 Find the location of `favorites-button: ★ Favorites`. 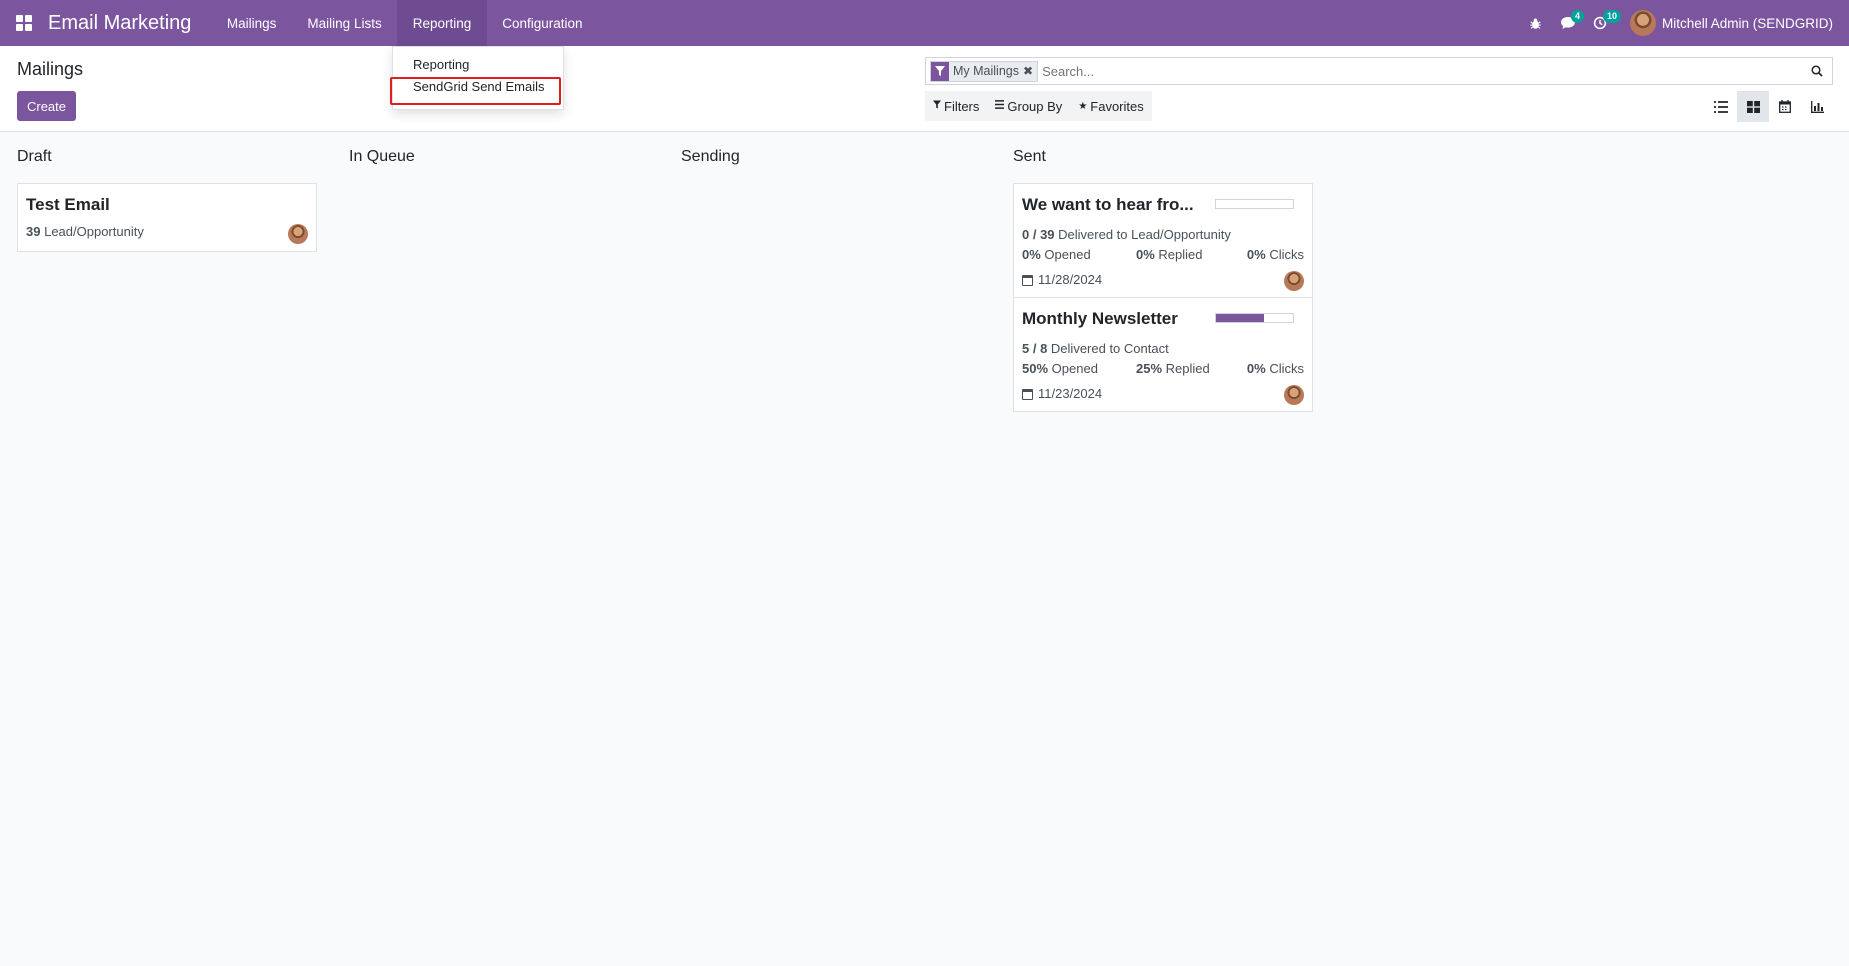

favorites-button: ★ Favorites is located at coordinates (1110, 106).